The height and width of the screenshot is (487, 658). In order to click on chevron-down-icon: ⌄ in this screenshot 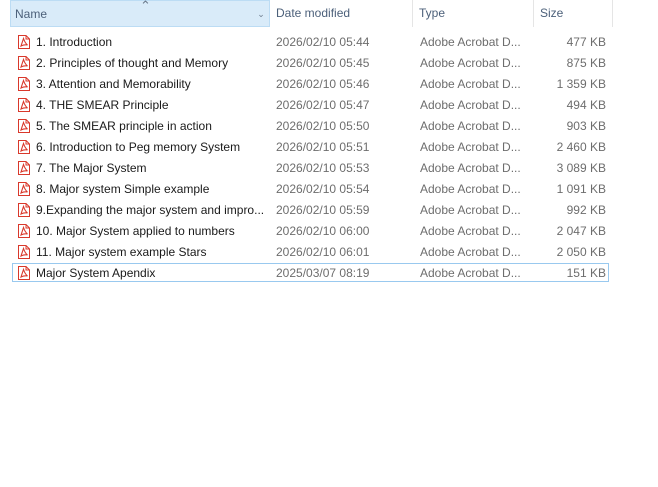, I will do `click(261, 14)`.